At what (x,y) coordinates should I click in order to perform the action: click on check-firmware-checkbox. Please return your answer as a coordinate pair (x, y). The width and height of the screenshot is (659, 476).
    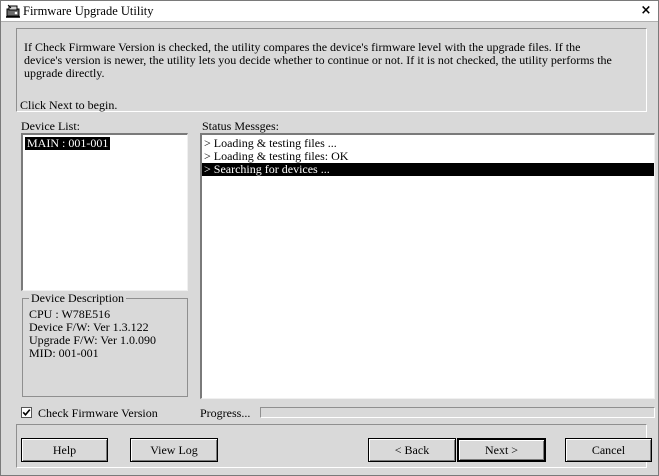
    Looking at the image, I should click on (26, 412).